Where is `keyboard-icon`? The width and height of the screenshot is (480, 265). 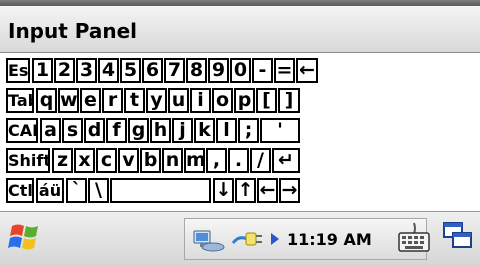
keyboard-icon is located at coordinates (414, 238).